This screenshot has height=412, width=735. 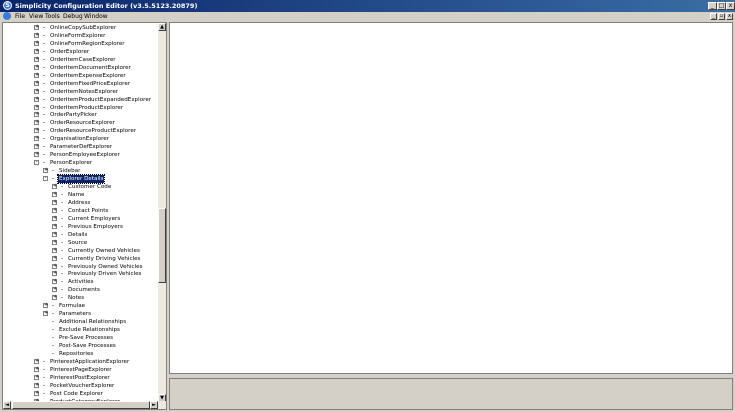 I want to click on menu-debug: Debug, so click(x=73, y=16).